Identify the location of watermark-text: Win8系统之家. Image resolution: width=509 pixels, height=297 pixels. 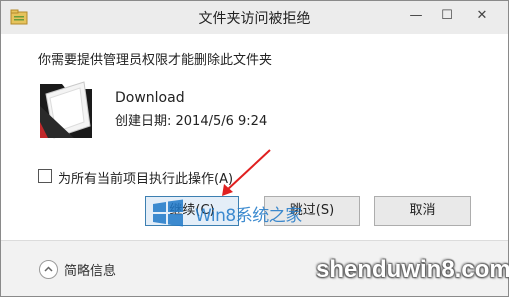
(248, 216).